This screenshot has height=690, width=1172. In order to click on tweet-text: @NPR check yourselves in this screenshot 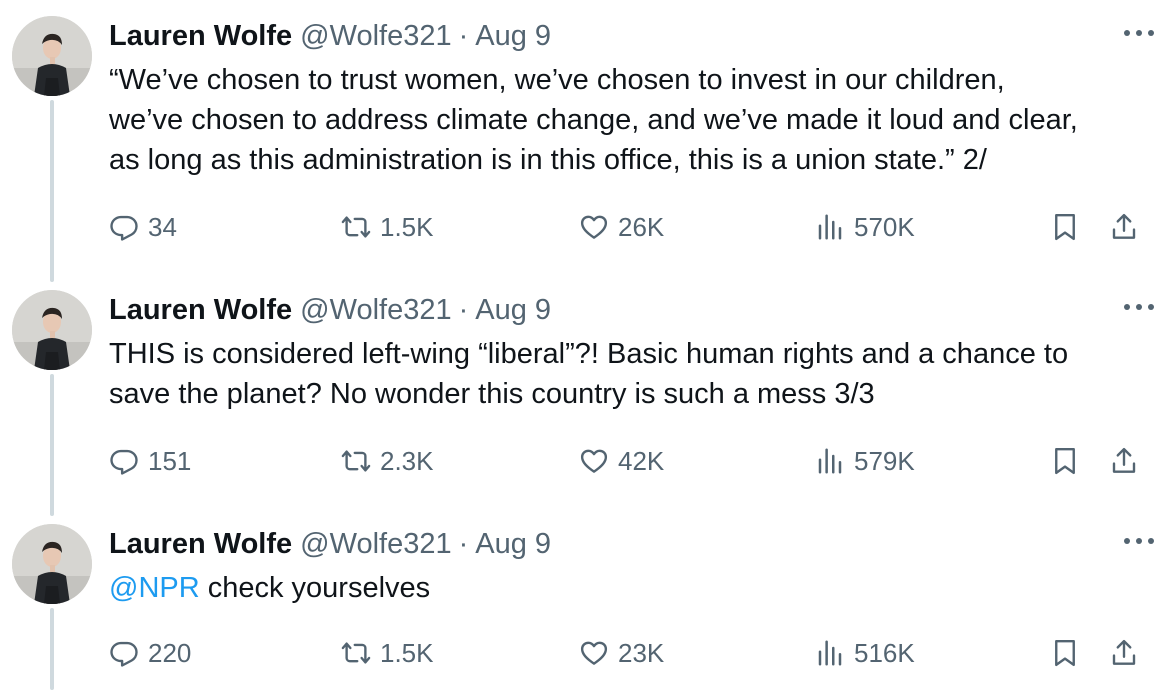, I will do `click(634, 588)`.